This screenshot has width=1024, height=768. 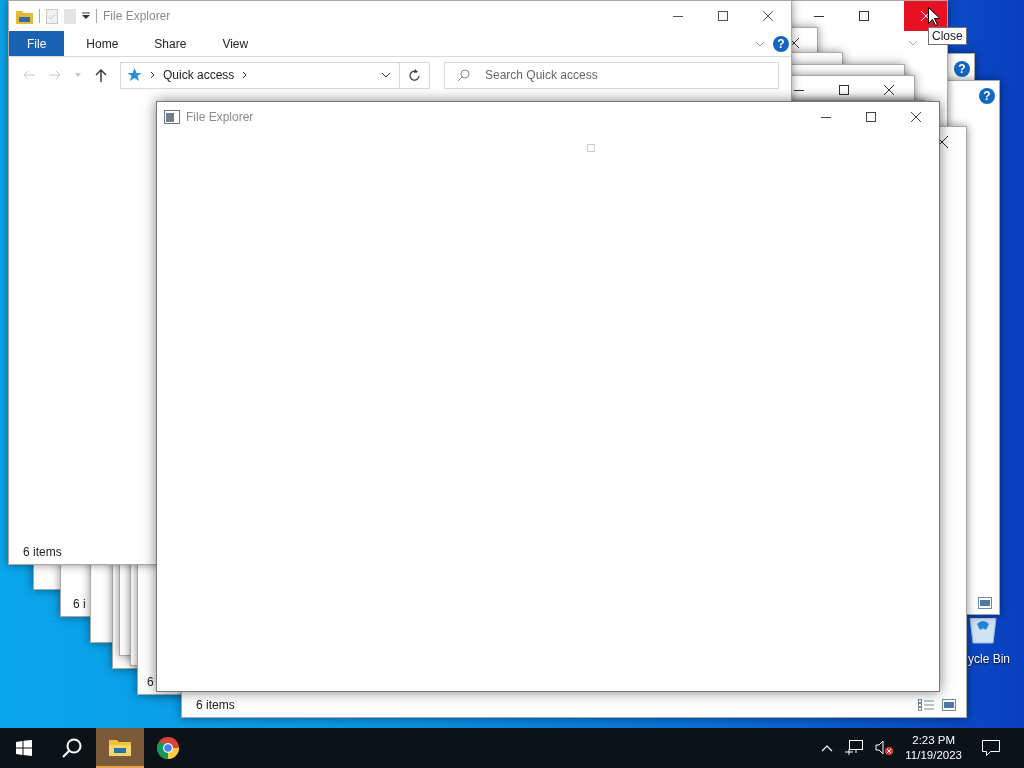 I want to click on up-arrow-icon, so click(x=101, y=75).